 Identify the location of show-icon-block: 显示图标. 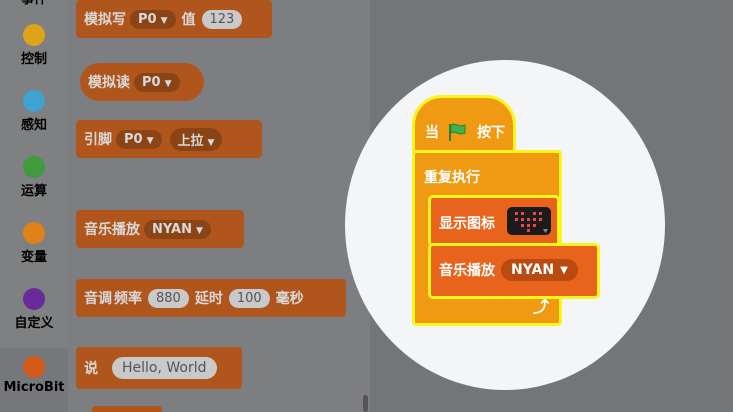
(494, 221).